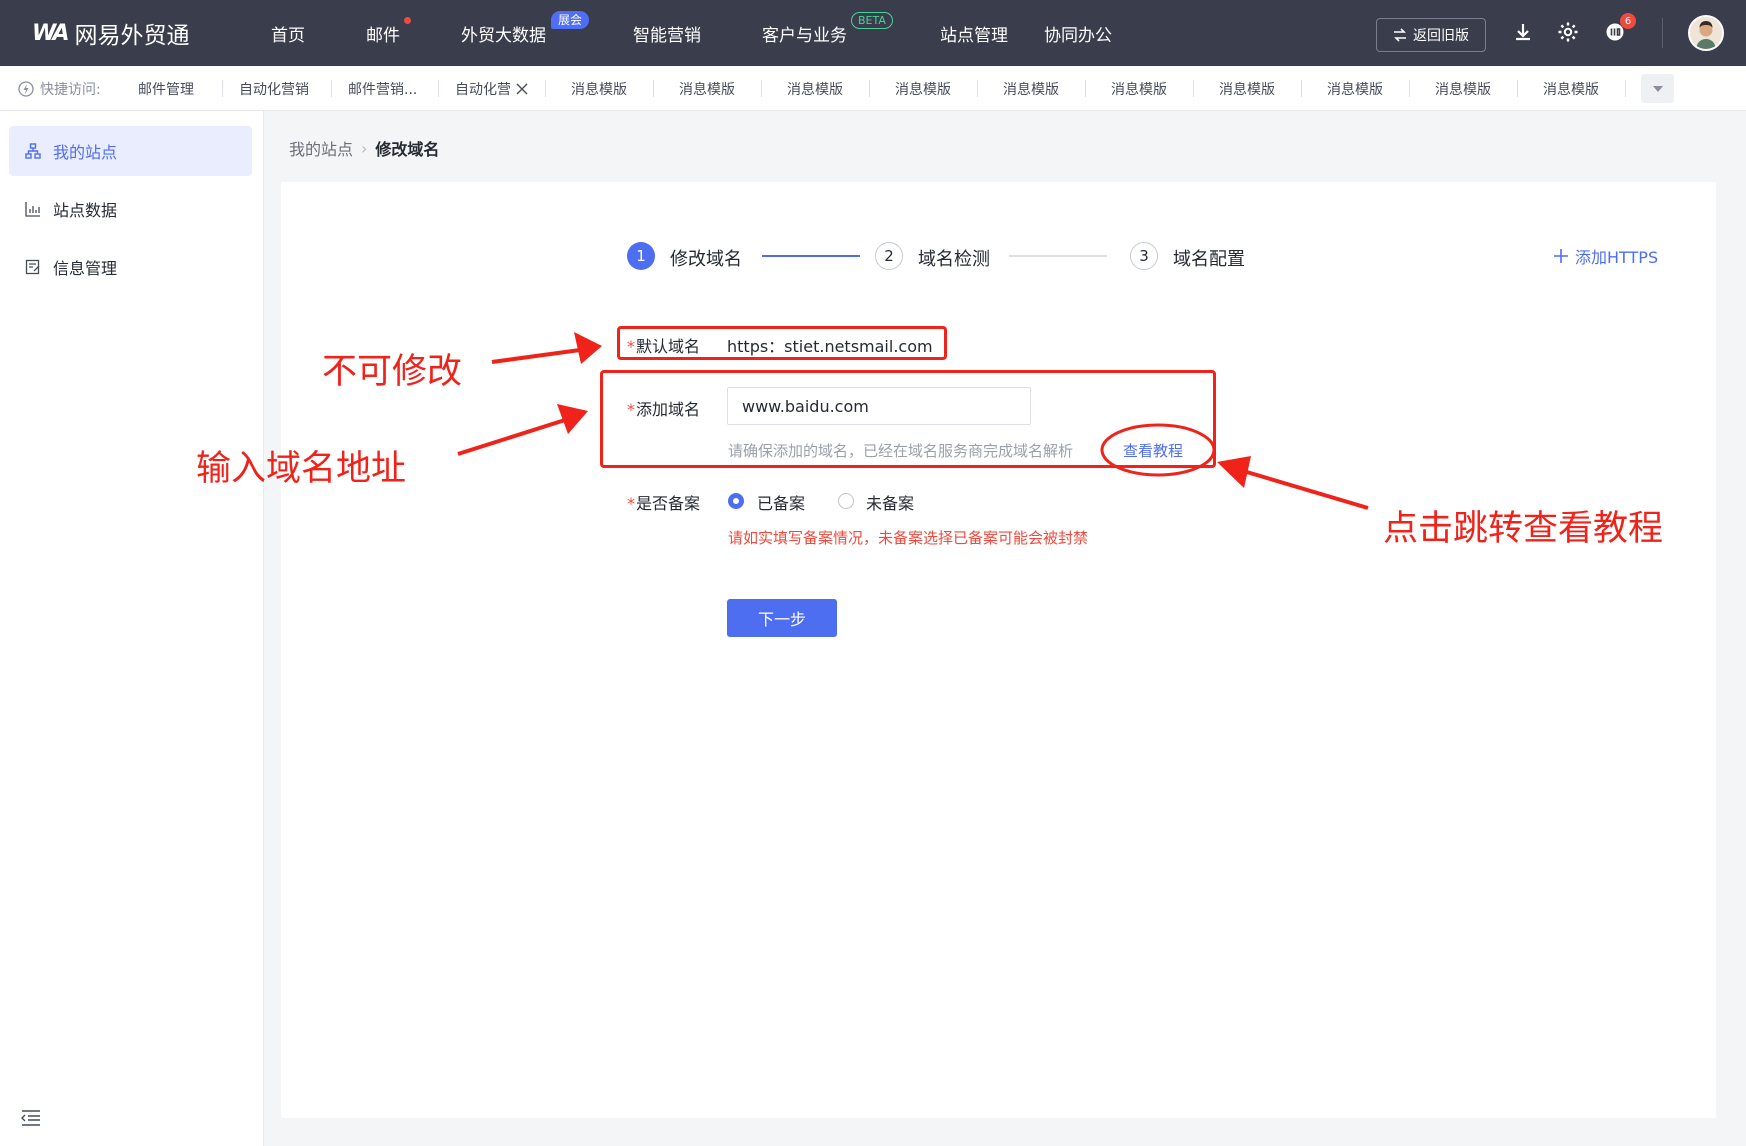 This screenshot has height=1146, width=1746. Describe the element at coordinates (1706, 33) in the screenshot. I see `avatar` at that location.